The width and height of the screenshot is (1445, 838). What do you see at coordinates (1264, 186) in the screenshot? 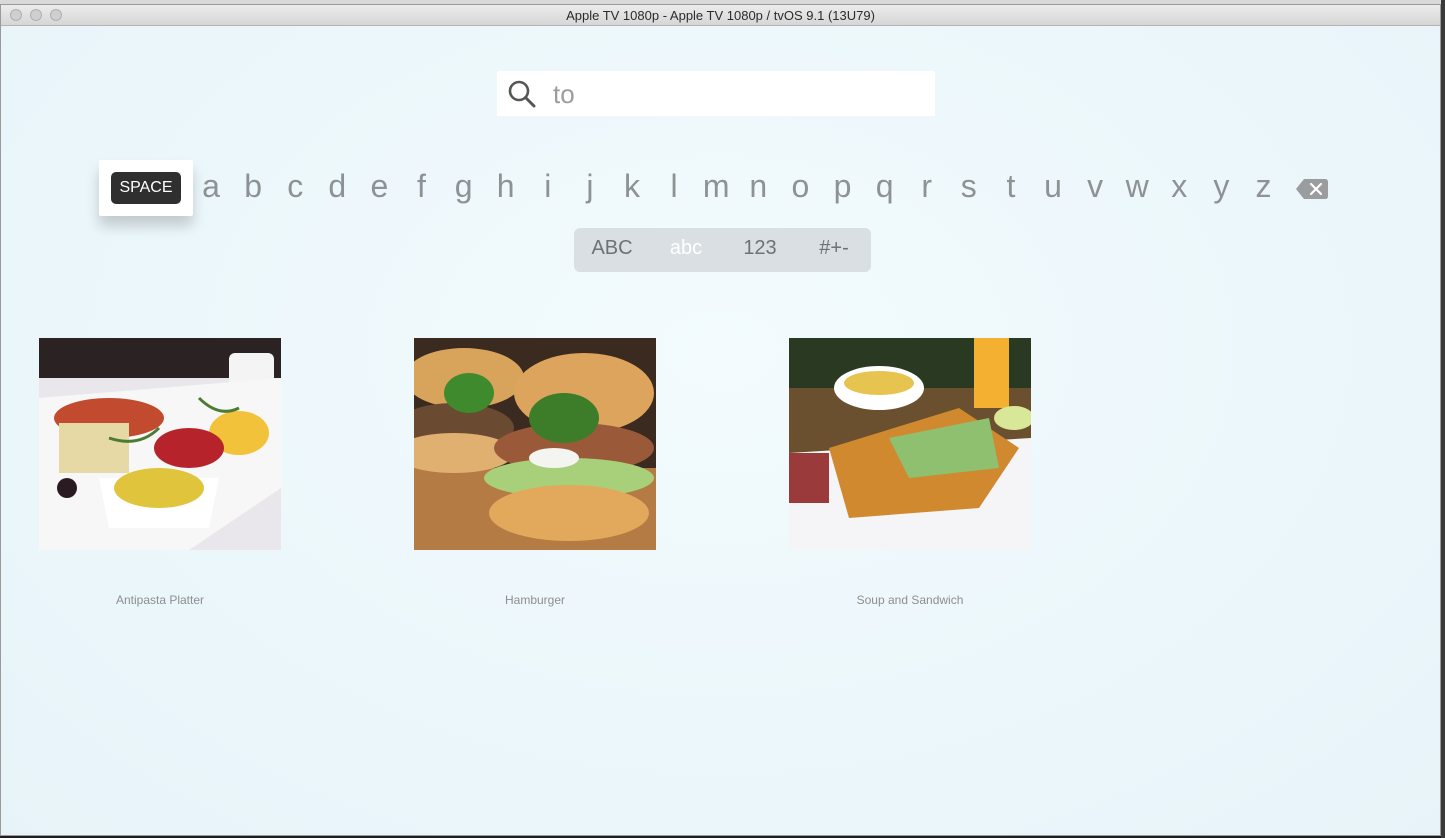
I see `key-z: z` at bounding box center [1264, 186].